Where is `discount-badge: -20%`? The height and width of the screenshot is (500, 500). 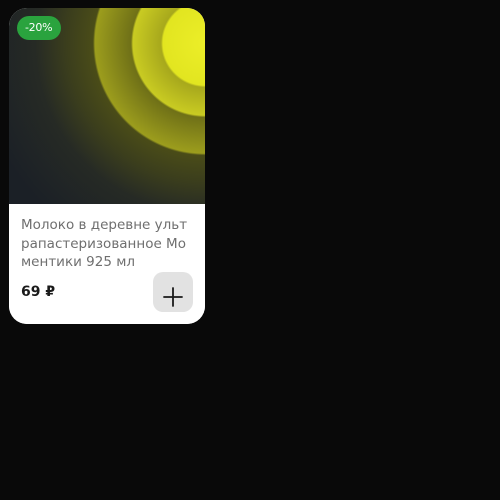 discount-badge: -20% is located at coordinates (39, 28).